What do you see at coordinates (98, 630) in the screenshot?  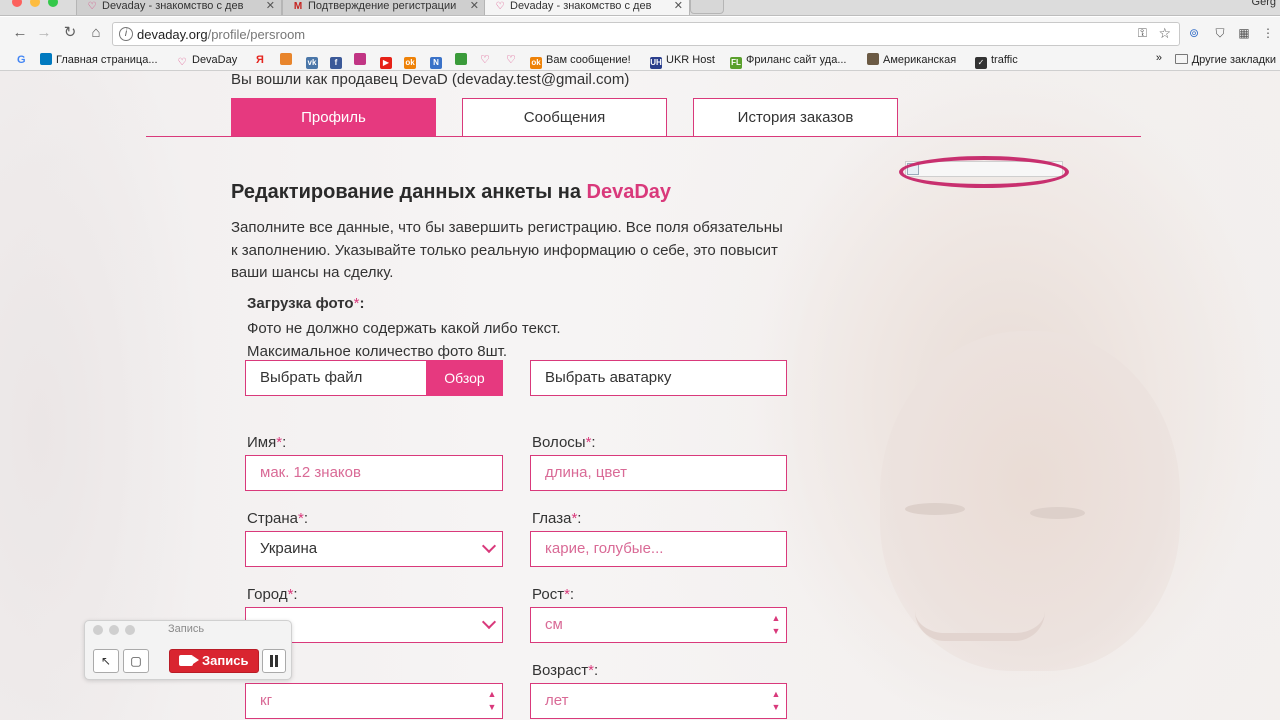 I see `recorder-close-button` at bounding box center [98, 630].